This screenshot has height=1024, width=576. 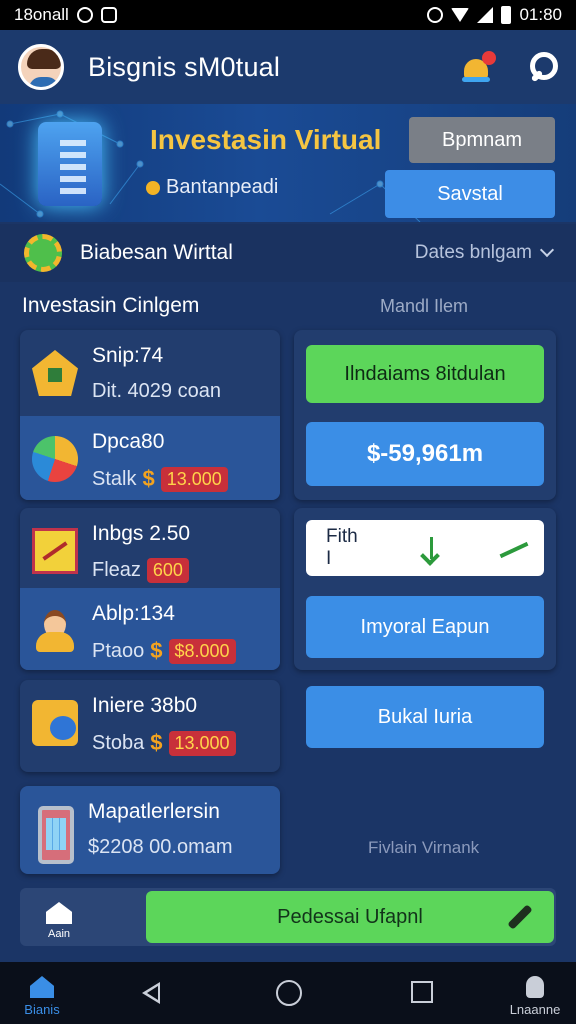 I want to click on bottom-action-bar: Aain Pedessai Ufapnl, so click(x=288, y=917).